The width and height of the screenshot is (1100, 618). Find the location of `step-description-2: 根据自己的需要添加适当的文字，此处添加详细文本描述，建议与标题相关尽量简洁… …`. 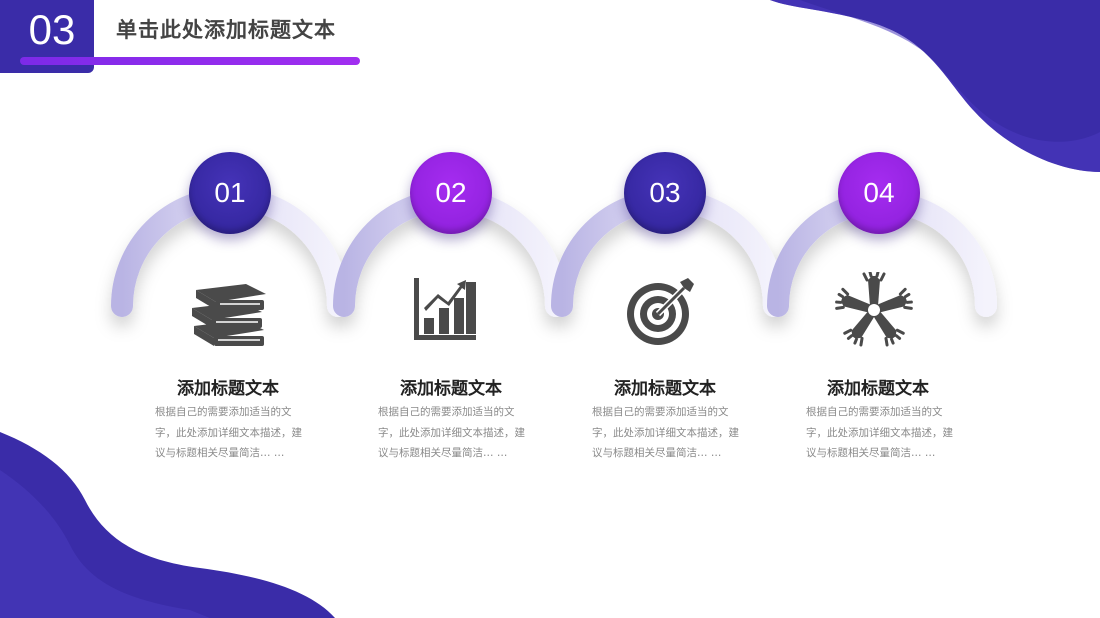

step-description-2: 根据自己的需要添加适当的文字，此处添加详细文本描述，建议与标题相关尽量简洁… … is located at coordinates (454, 433).